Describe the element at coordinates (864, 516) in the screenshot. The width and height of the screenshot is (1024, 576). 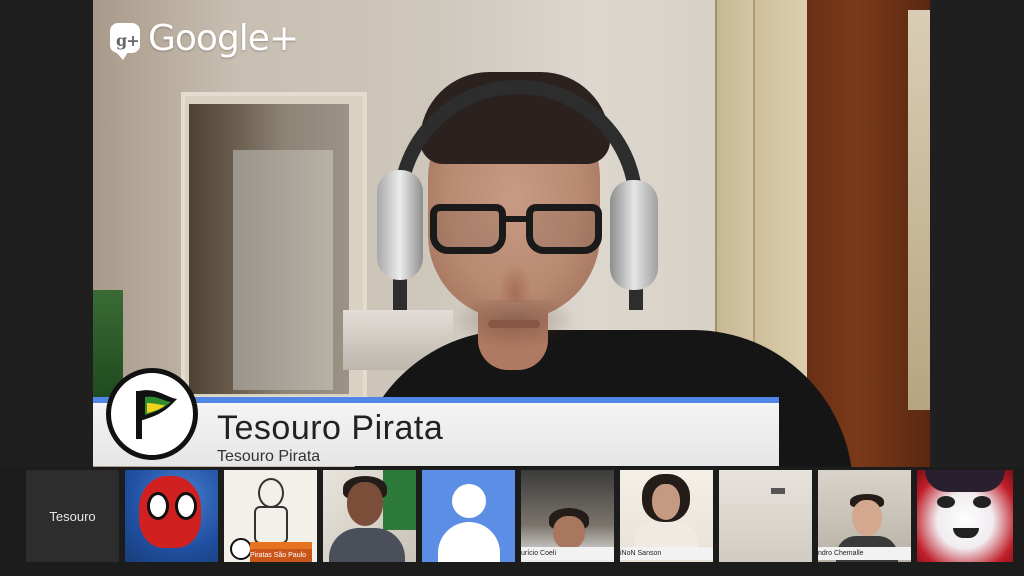
I see `participant-thumb-8: ndro Chemalle` at that location.